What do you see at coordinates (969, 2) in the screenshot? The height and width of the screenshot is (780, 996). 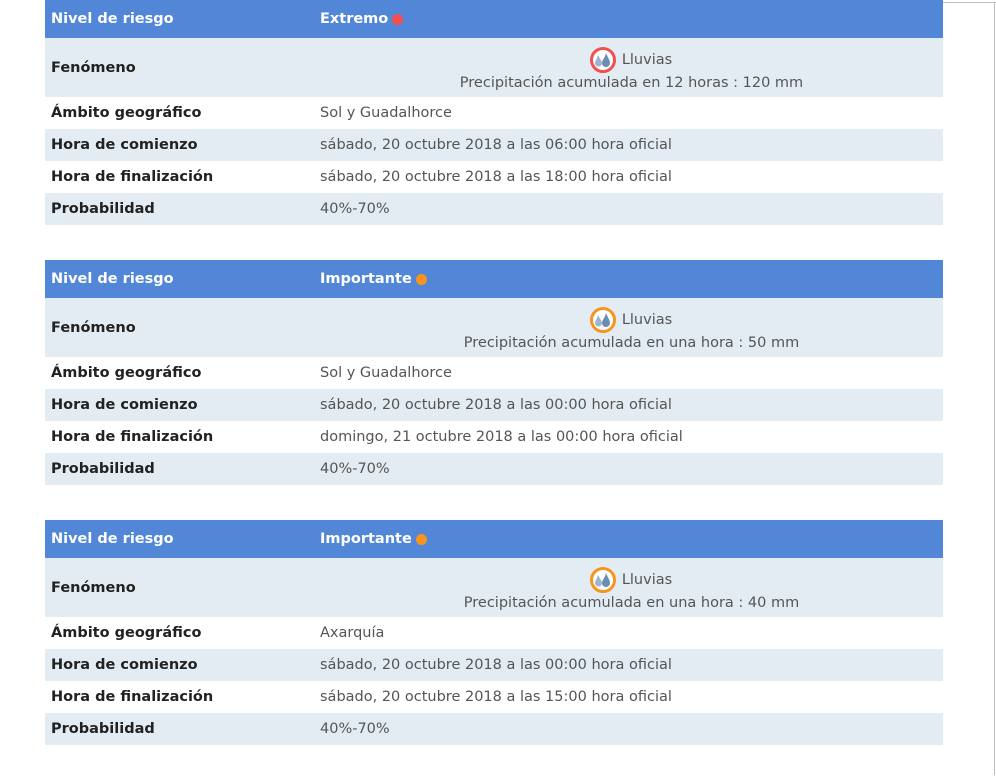 I see `frame-border-top` at bounding box center [969, 2].